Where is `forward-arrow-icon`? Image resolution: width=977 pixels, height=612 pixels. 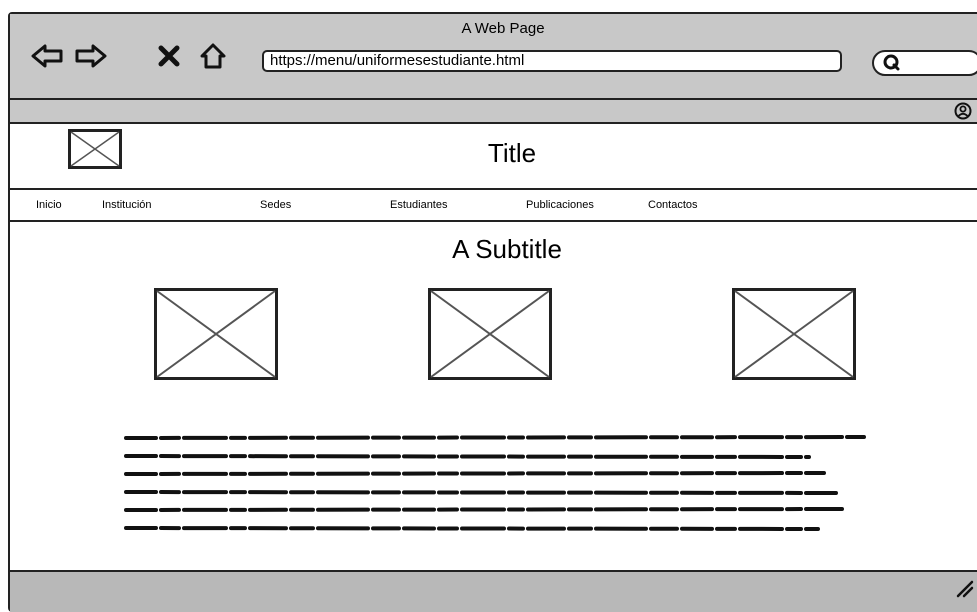 forward-arrow-icon is located at coordinates (91, 56).